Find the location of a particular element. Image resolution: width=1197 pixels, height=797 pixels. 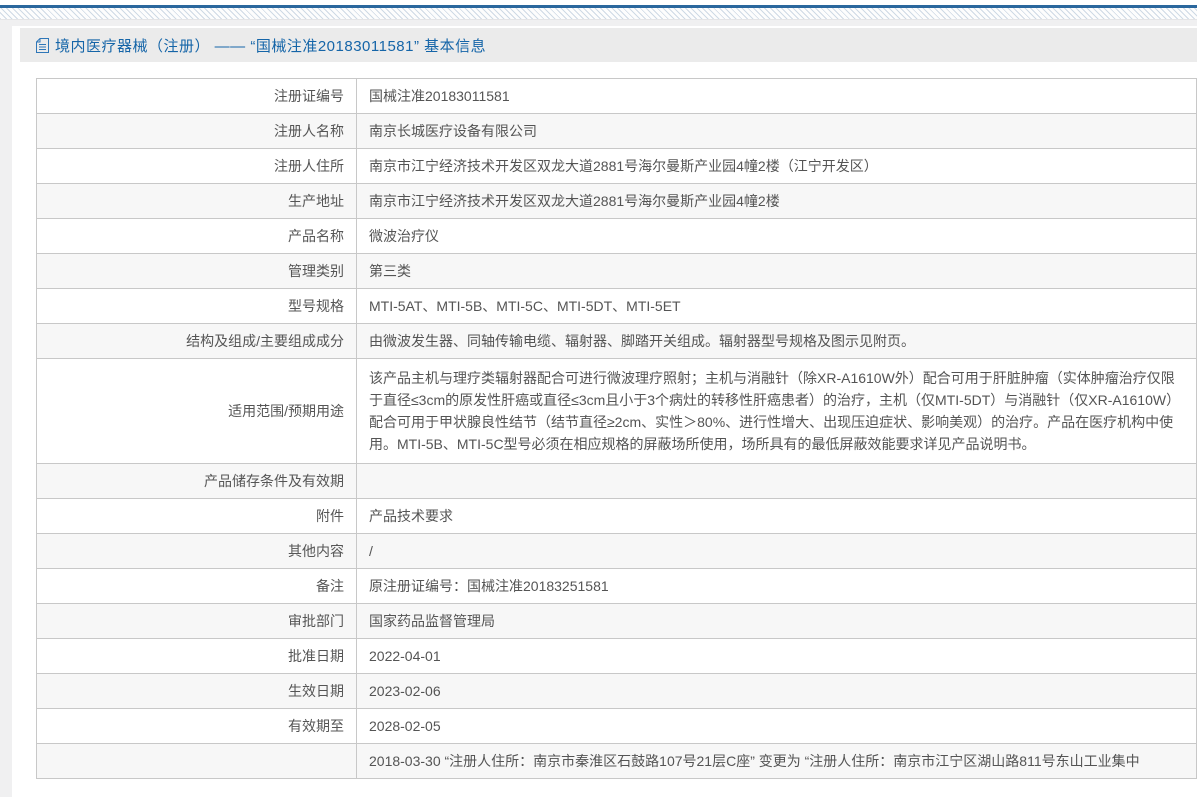

row-label: 审批部门 is located at coordinates (196, 621).